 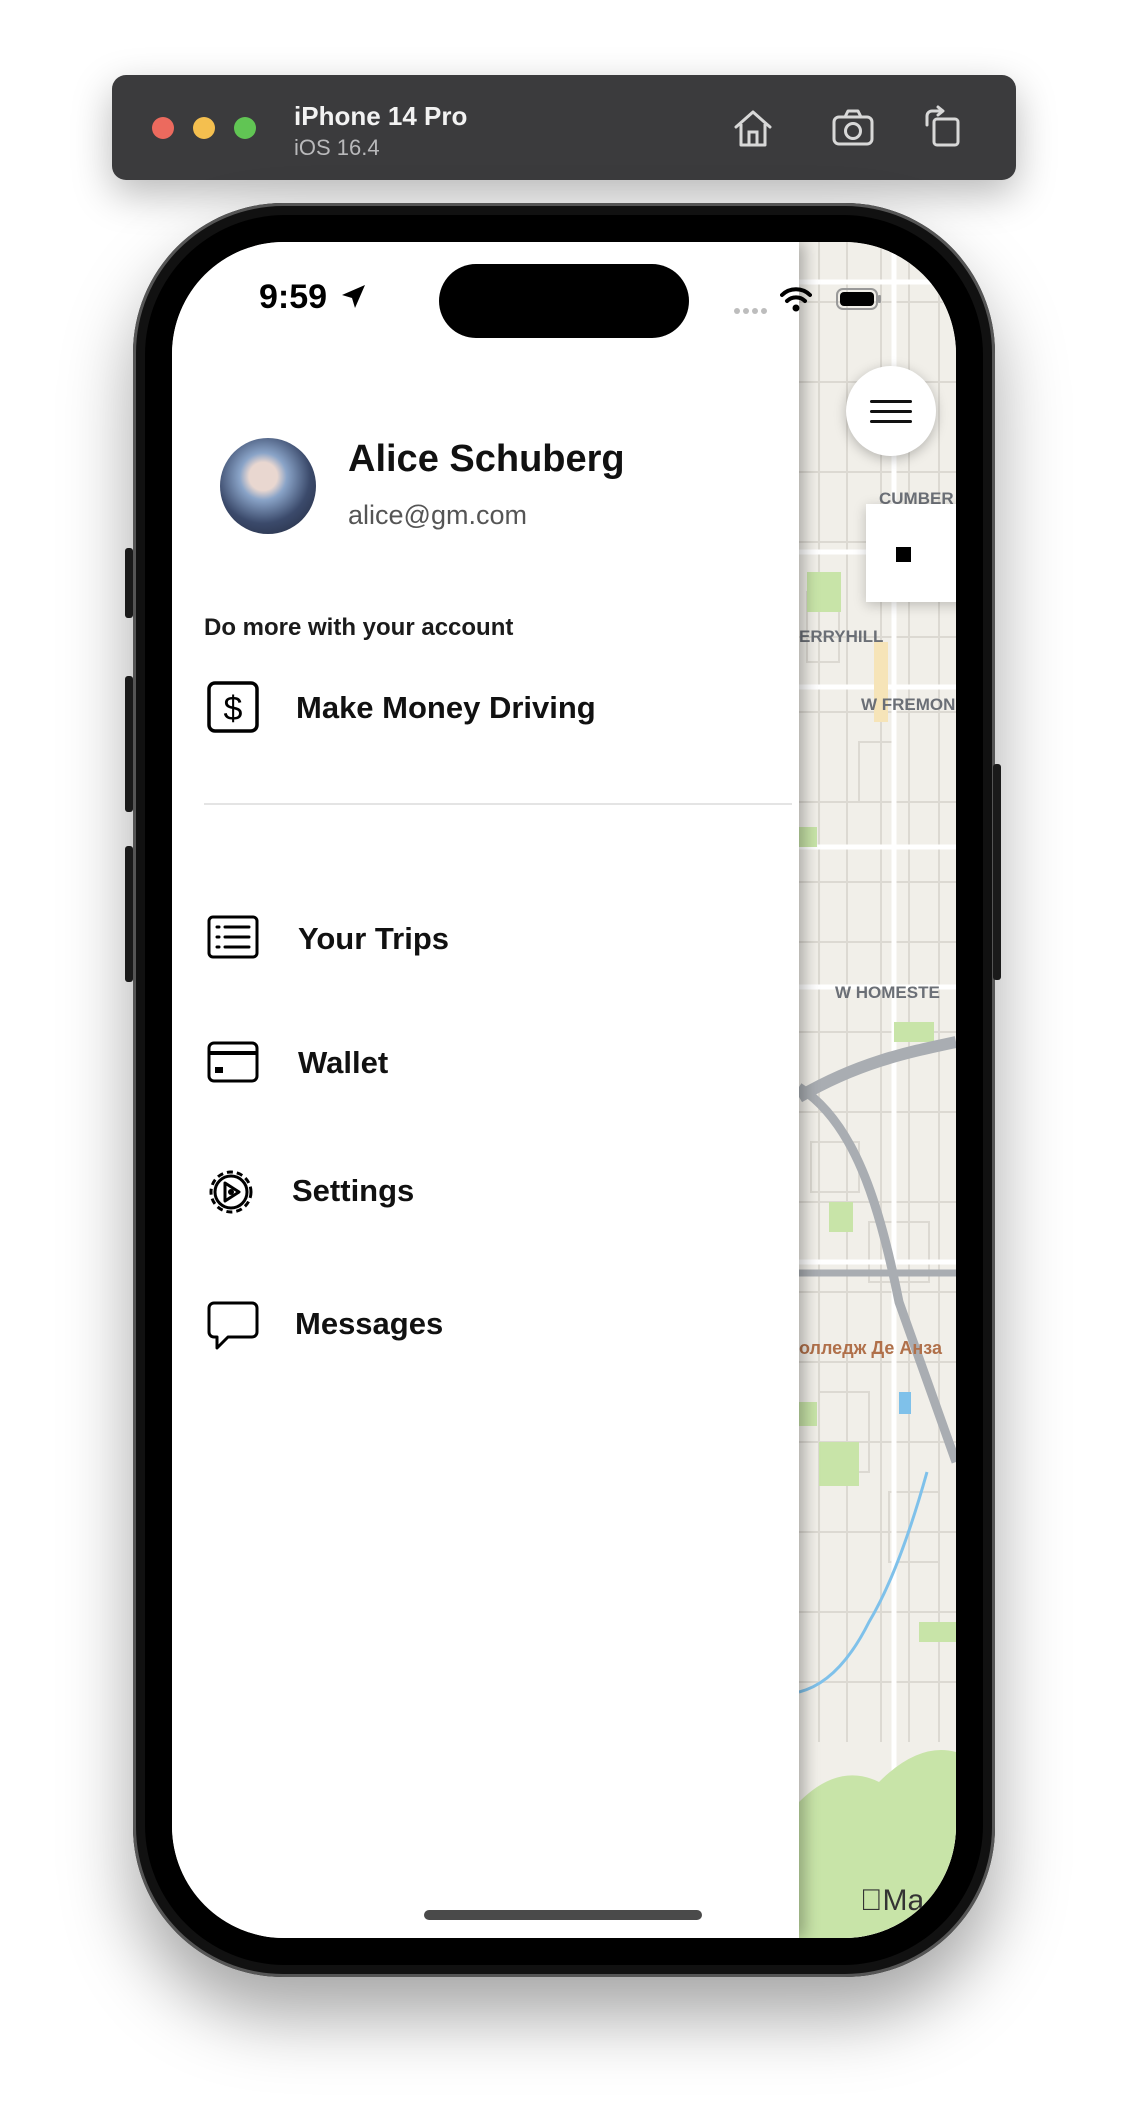 I want to click on apple-maps-logo: Ma, so click(x=892, y=1901).